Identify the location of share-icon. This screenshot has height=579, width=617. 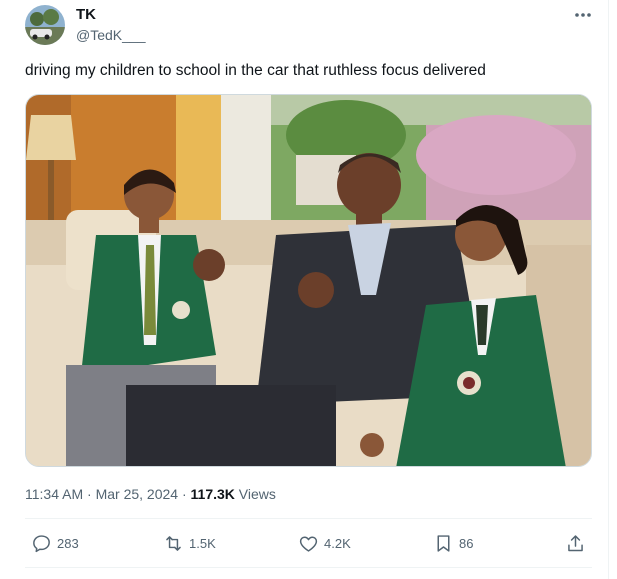
(575, 542).